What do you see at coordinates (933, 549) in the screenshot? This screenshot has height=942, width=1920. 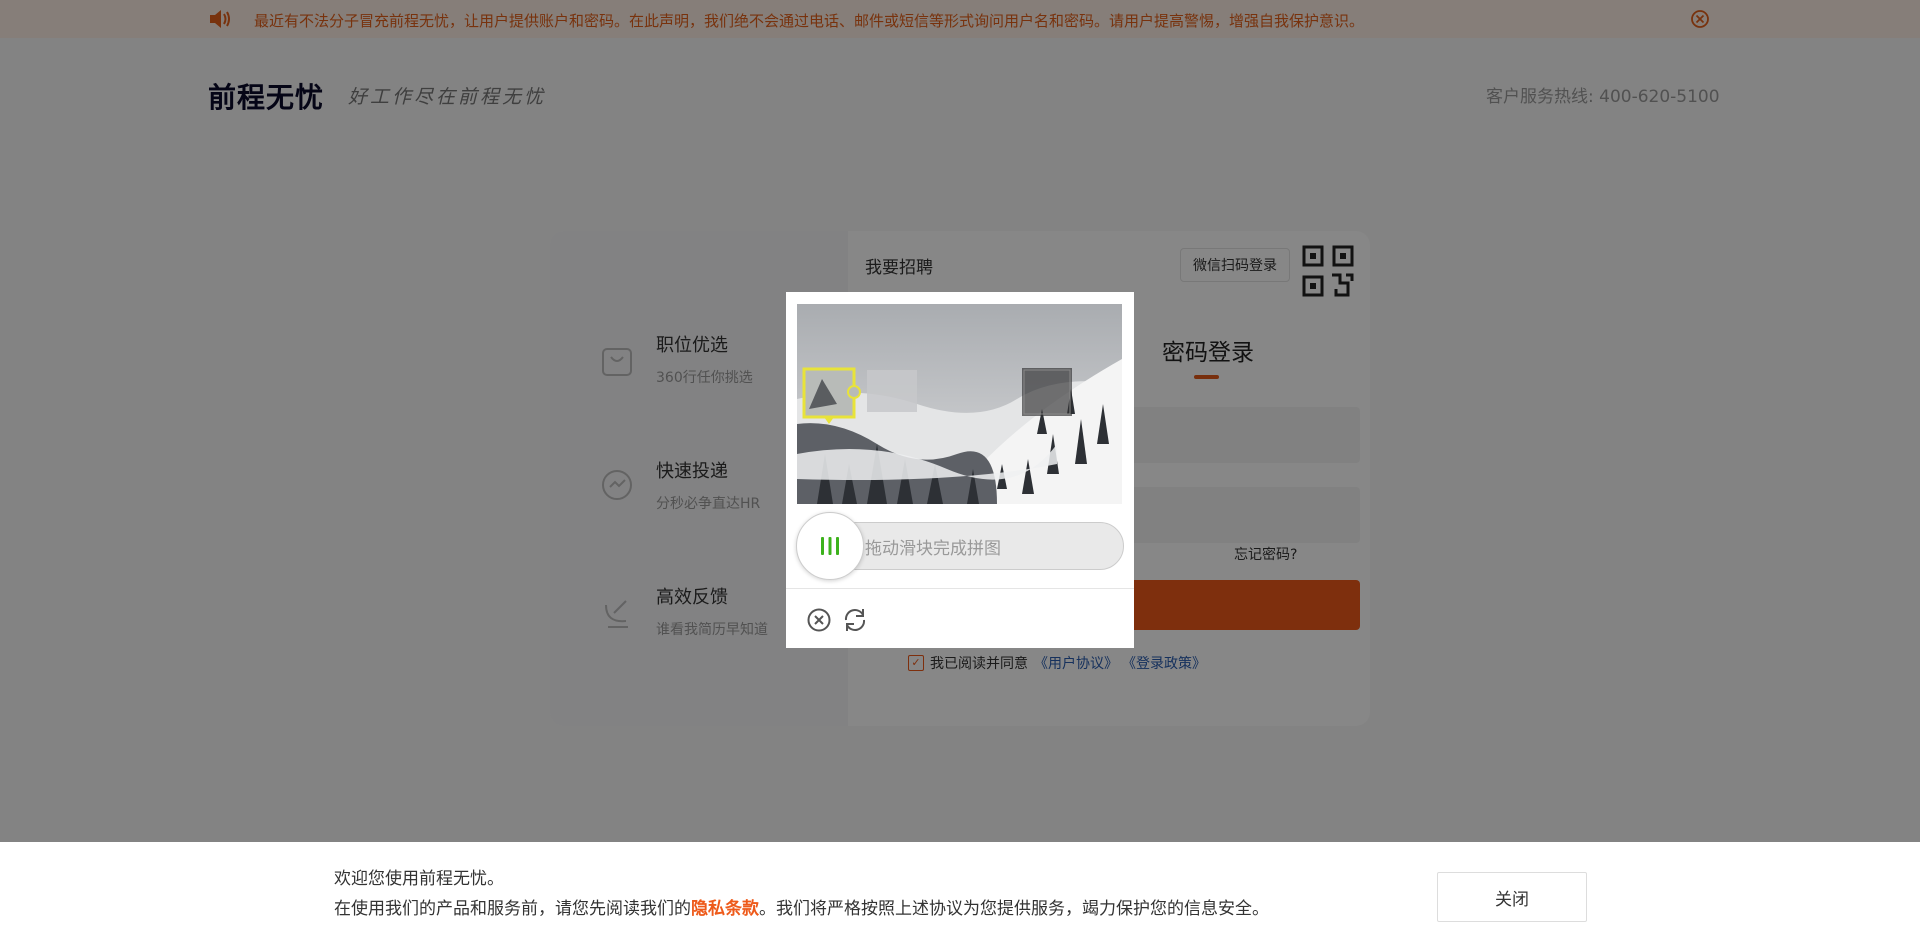 I see `slider-hint: 拖动滑块完成拼图` at bounding box center [933, 549].